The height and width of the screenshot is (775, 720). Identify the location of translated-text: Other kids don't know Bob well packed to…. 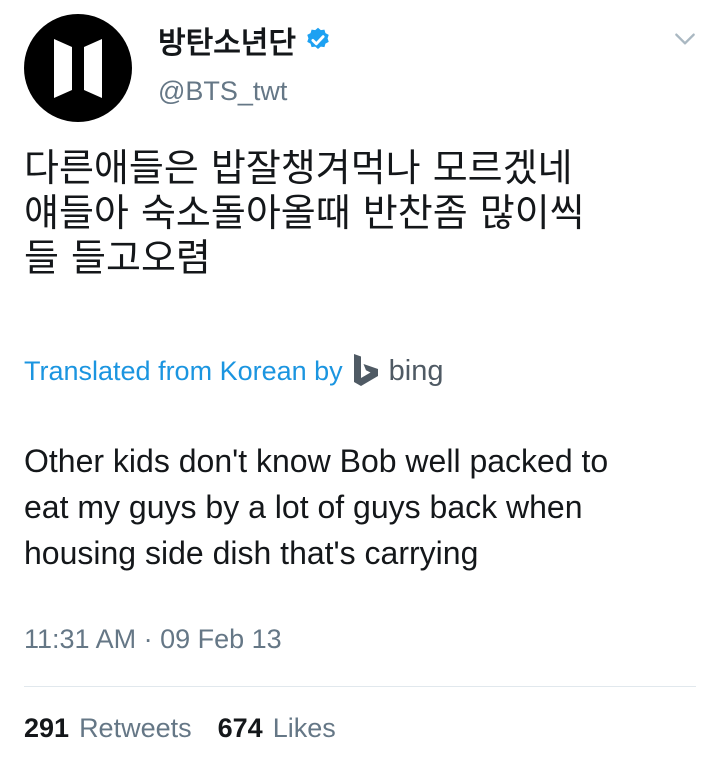
(316, 507).